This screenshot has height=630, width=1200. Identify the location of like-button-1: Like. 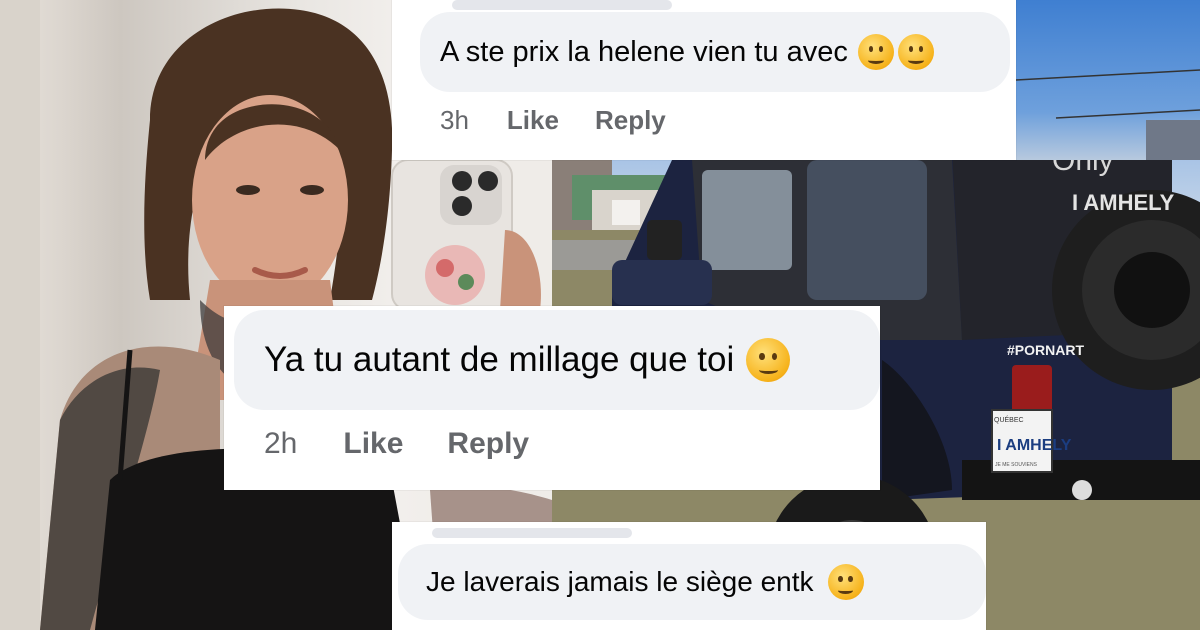
(533, 120).